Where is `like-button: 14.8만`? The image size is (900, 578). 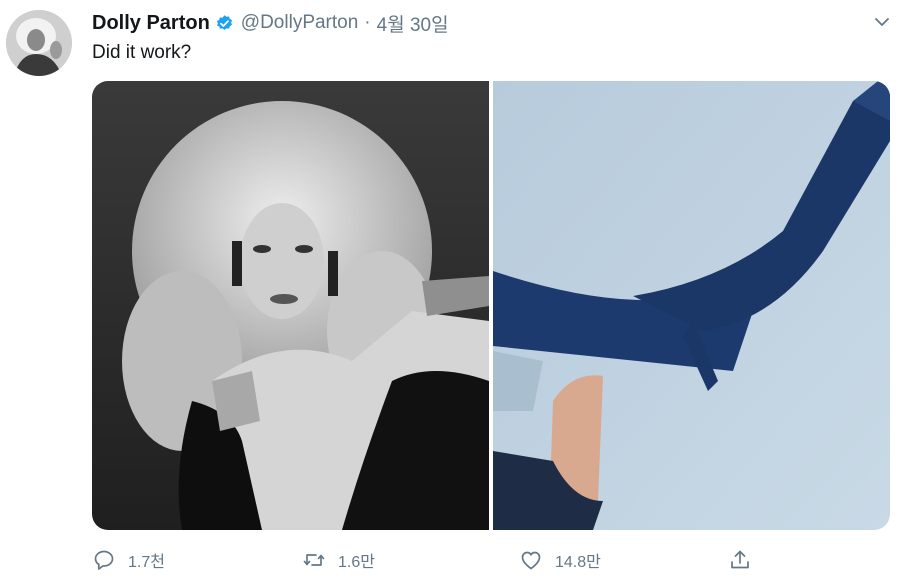 like-button: 14.8만 is located at coordinates (560, 560).